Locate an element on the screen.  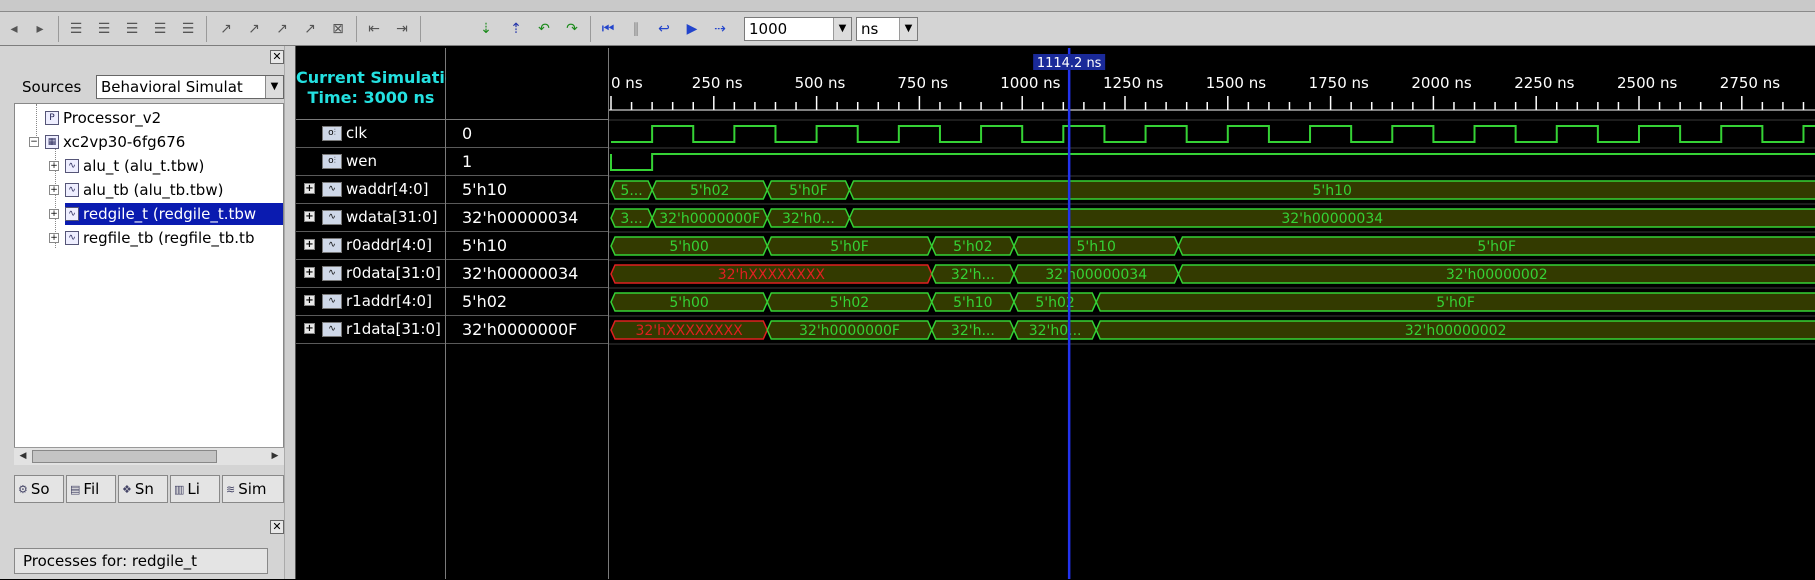
signal-value: 32'h0000000F is located at coordinates (520, 329).